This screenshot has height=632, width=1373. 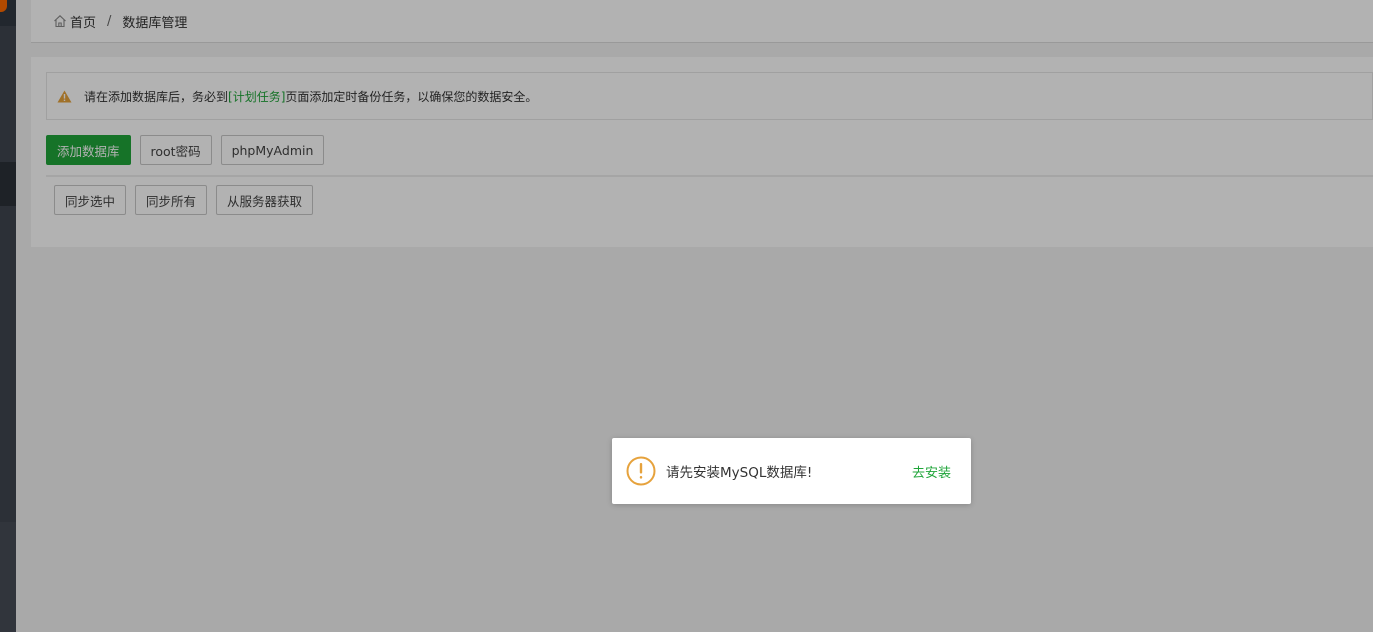 I want to click on exclamation-circle-icon, so click(x=641, y=471).